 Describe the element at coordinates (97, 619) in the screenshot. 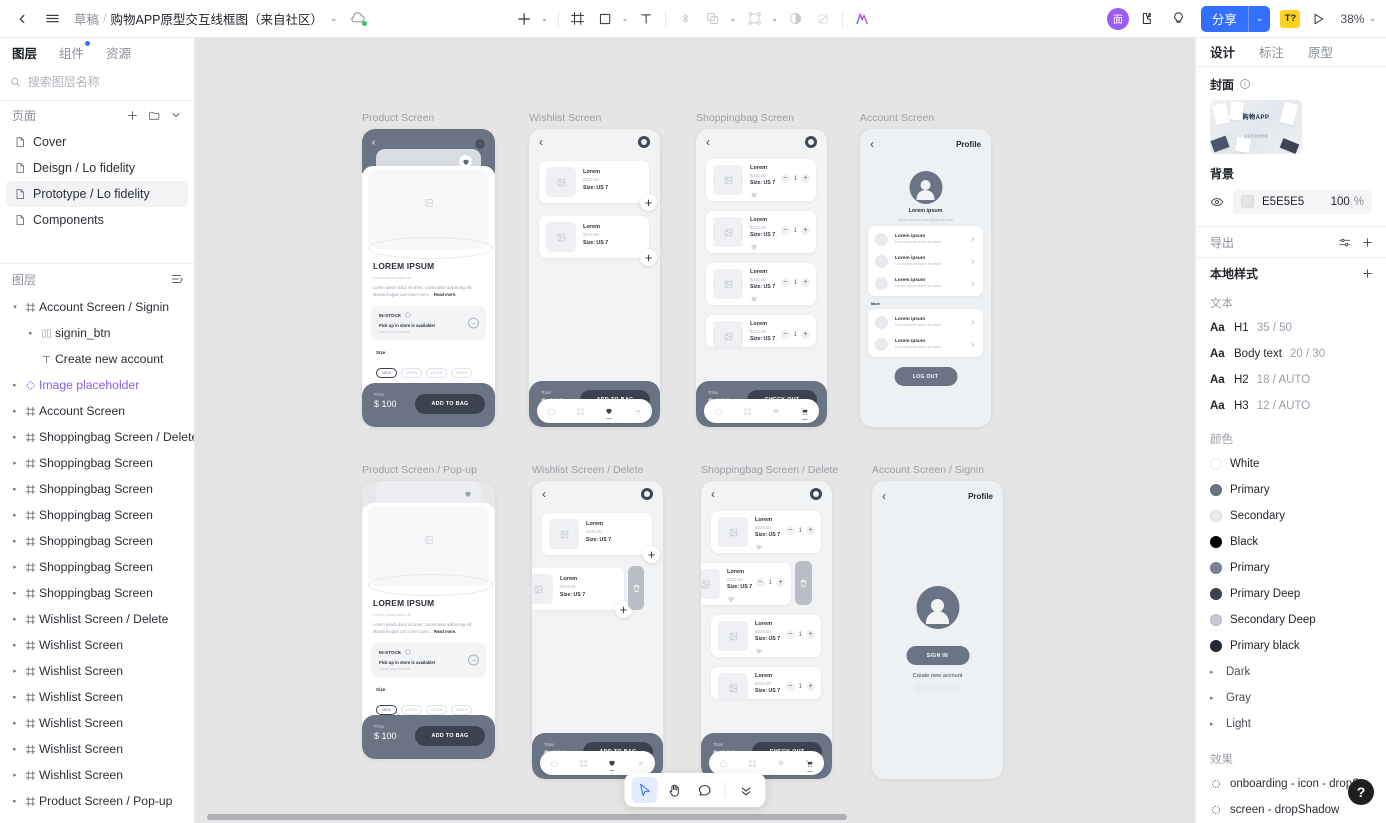

I see `layer-row: ▸ Wishlist Screen / Delete` at that location.